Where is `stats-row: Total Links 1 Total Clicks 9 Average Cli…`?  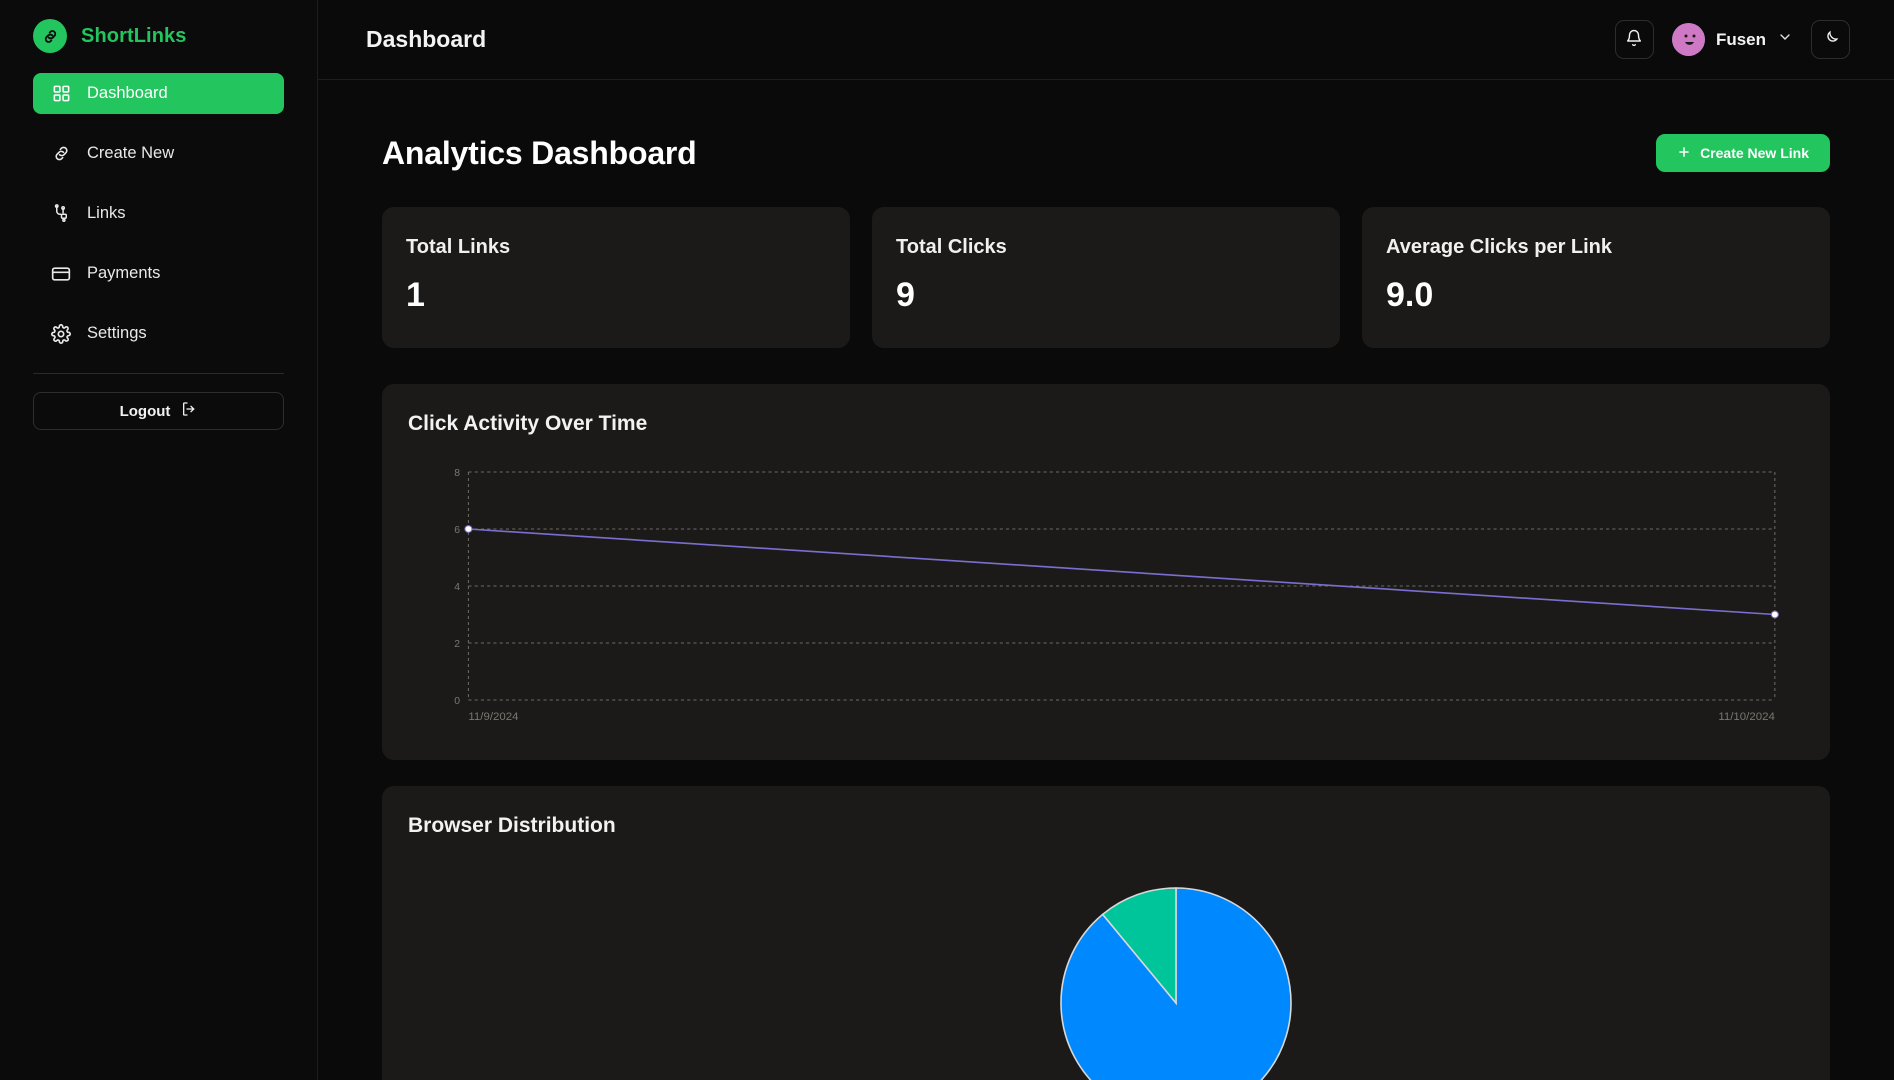 stats-row: Total Links 1 Total Clicks 9 Average Cli… is located at coordinates (1106, 277).